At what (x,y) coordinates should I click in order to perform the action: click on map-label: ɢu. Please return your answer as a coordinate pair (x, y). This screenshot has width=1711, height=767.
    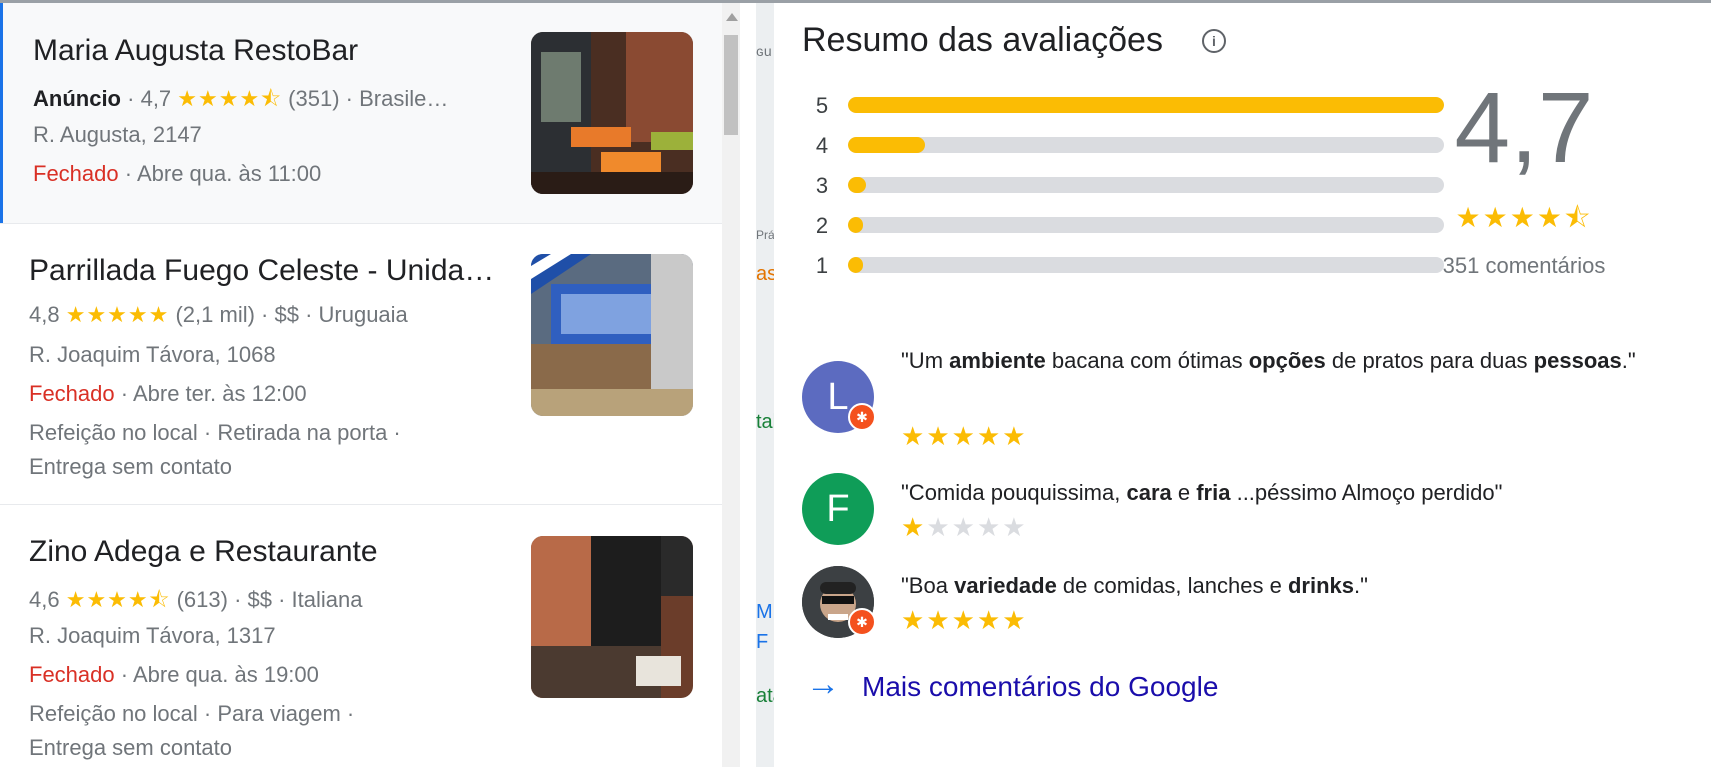
    Looking at the image, I should click on (764, 51).